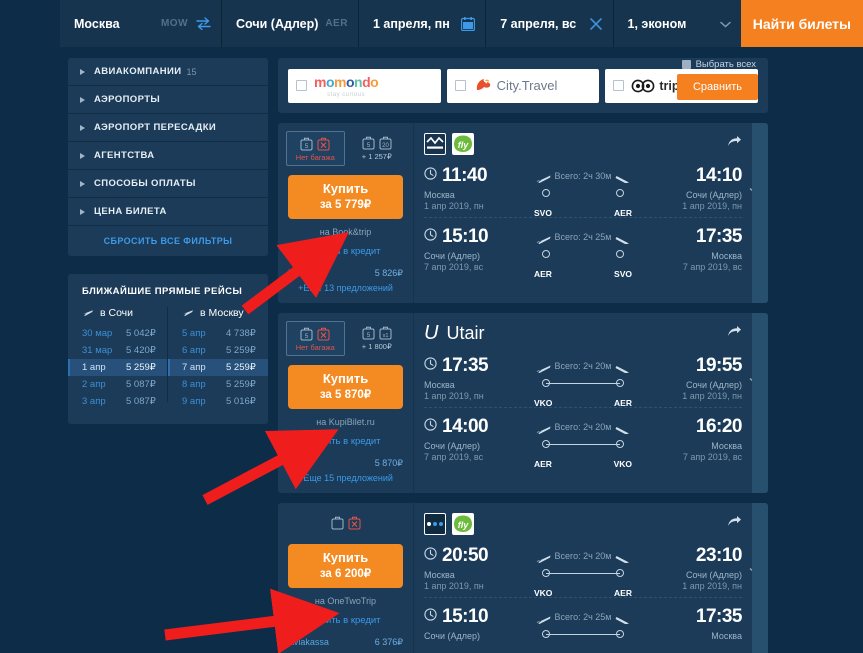  Describe the element at coordinates (478, 439) in the screenshot. I see `leg-departure: 14:00 Сочи (Адлер) 7 апр 2019, вс` at that location.